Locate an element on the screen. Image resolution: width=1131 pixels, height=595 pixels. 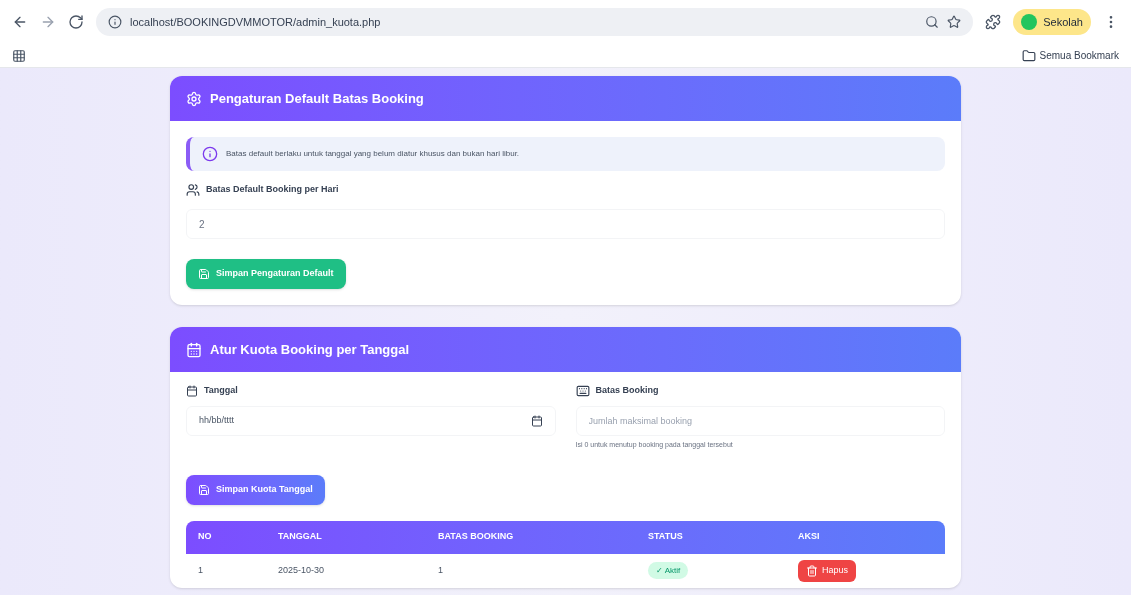
input-field: Jumlah maksimal booking is located at coordinates (760, 421).